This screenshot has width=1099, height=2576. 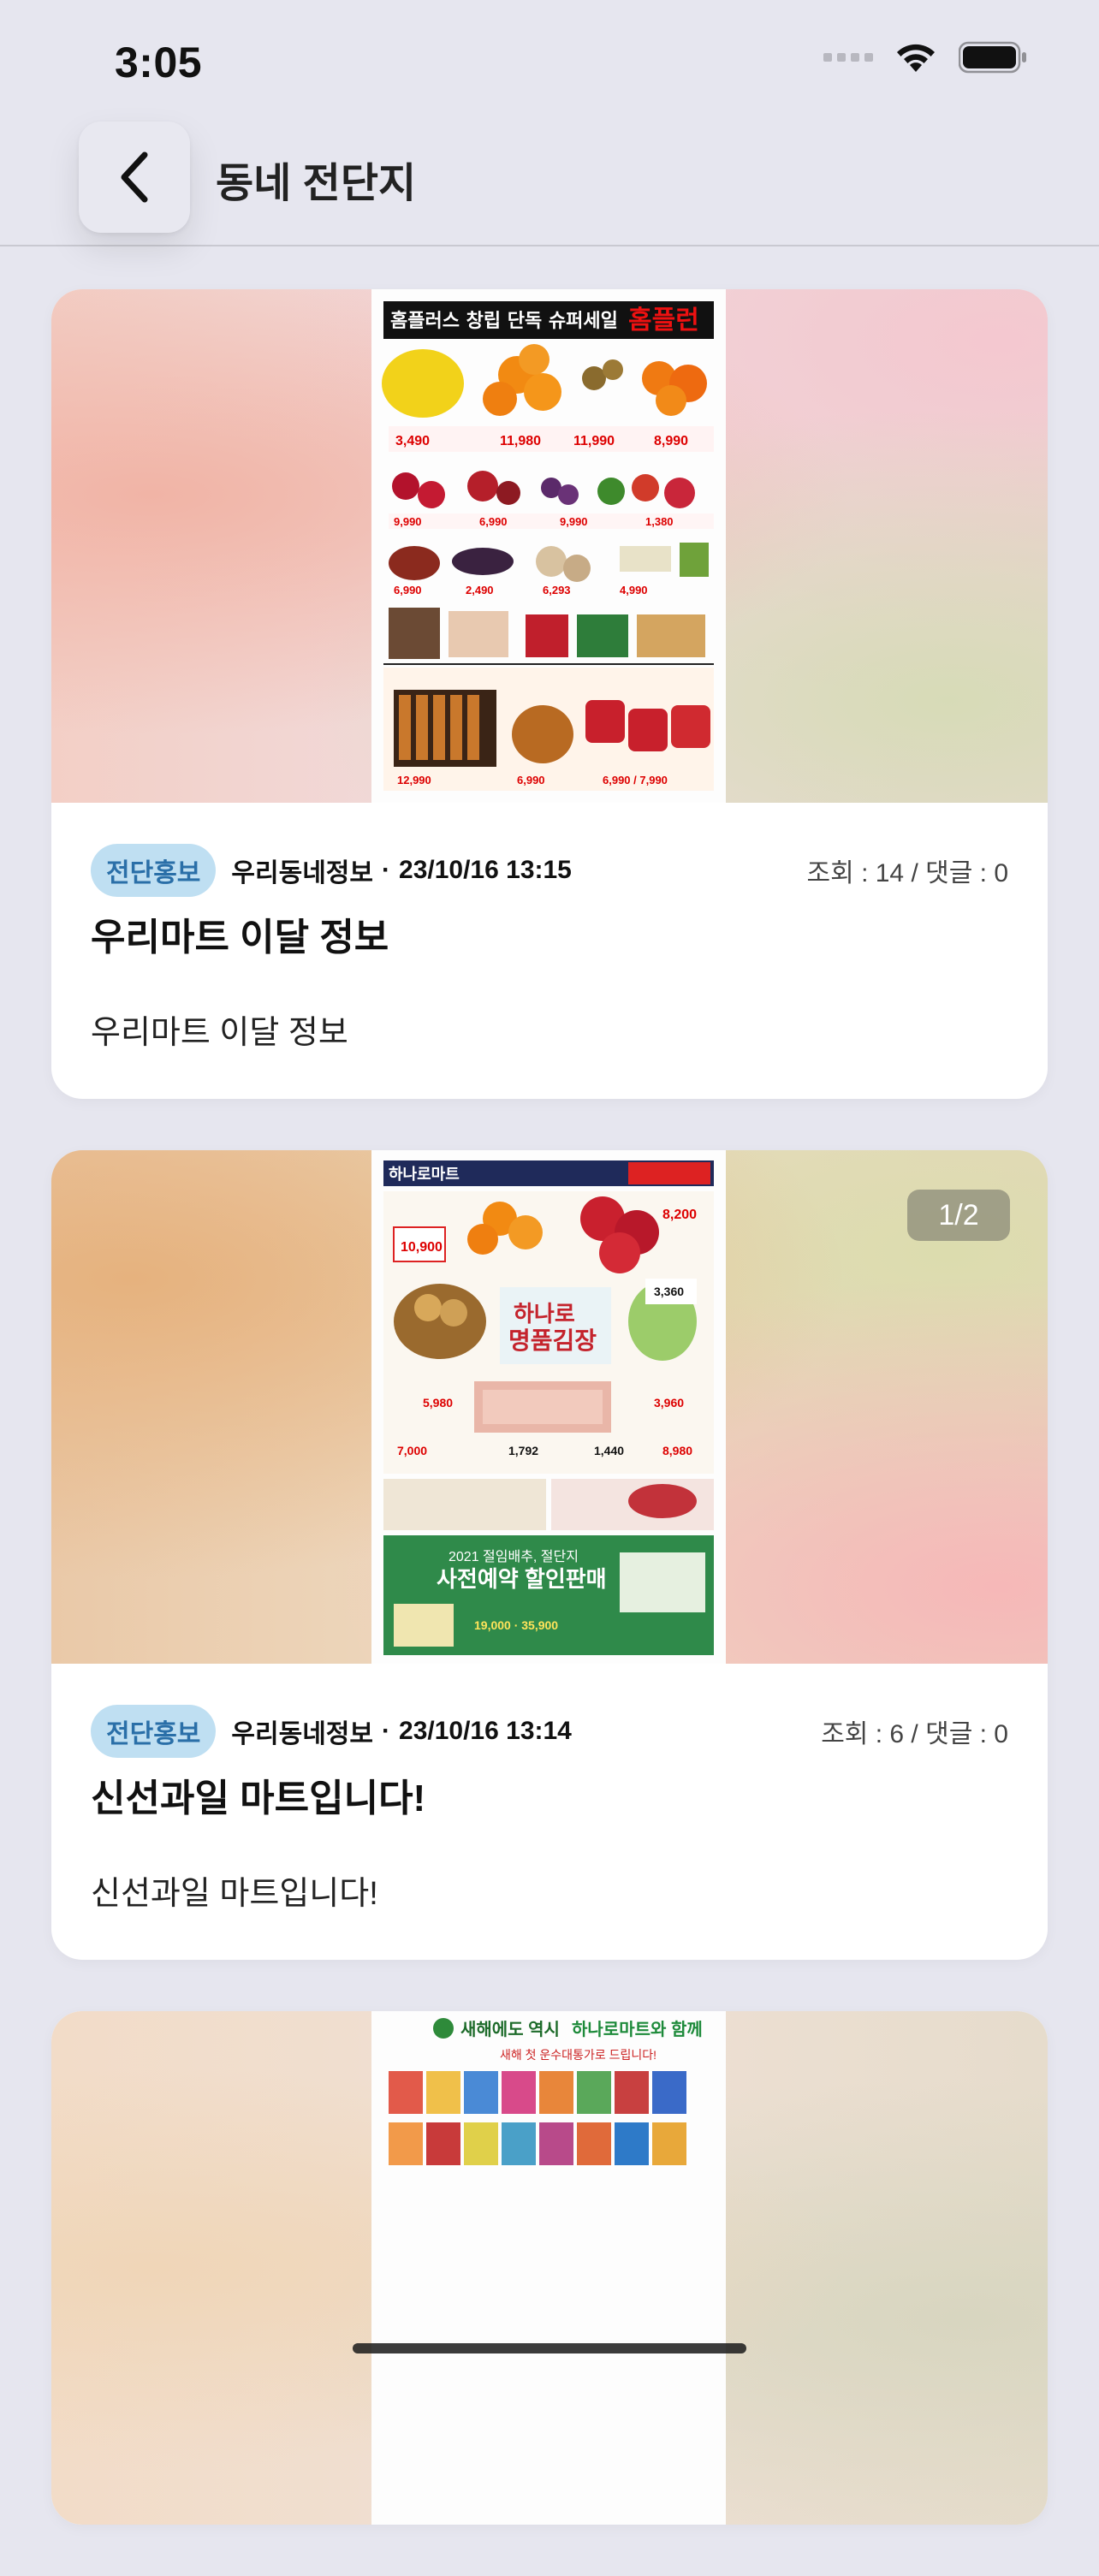 I want to click on svg-text: 하나로, so click(x=544, y=1314).